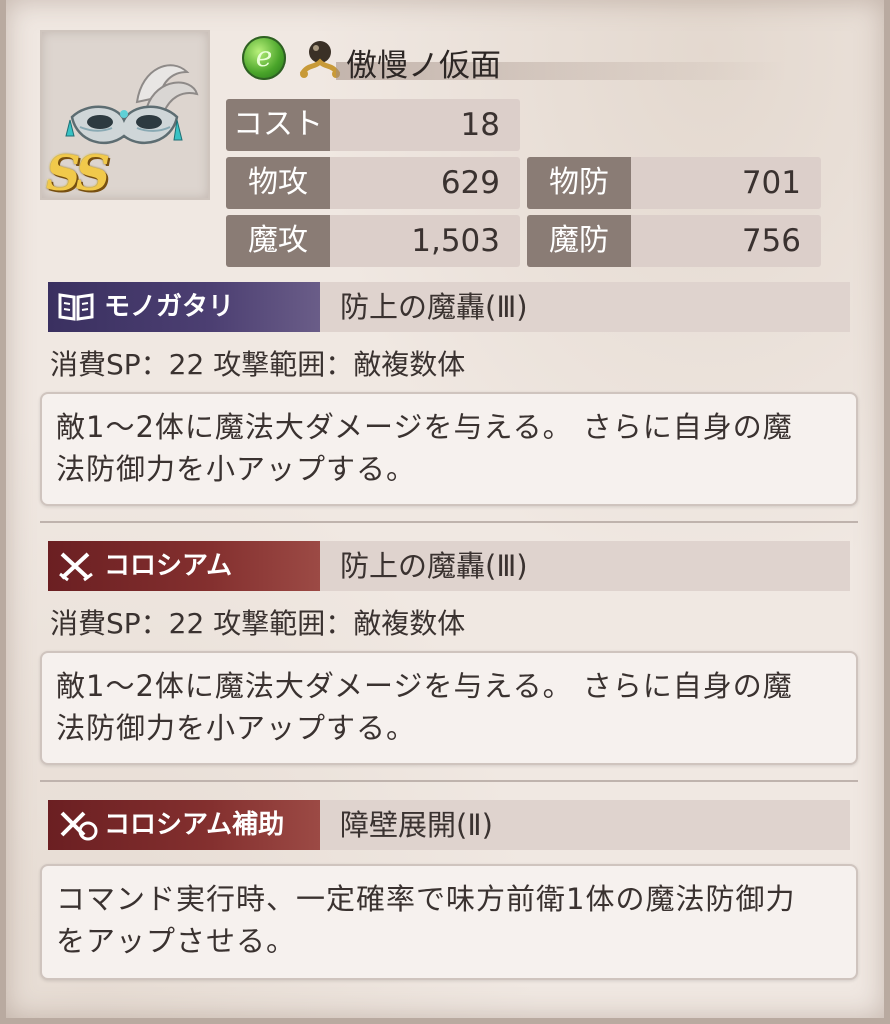  What do you see at coordinates (579, 241) in the screenshot?
I see `stat-label: 魔防` at bounding box center [579, 241].